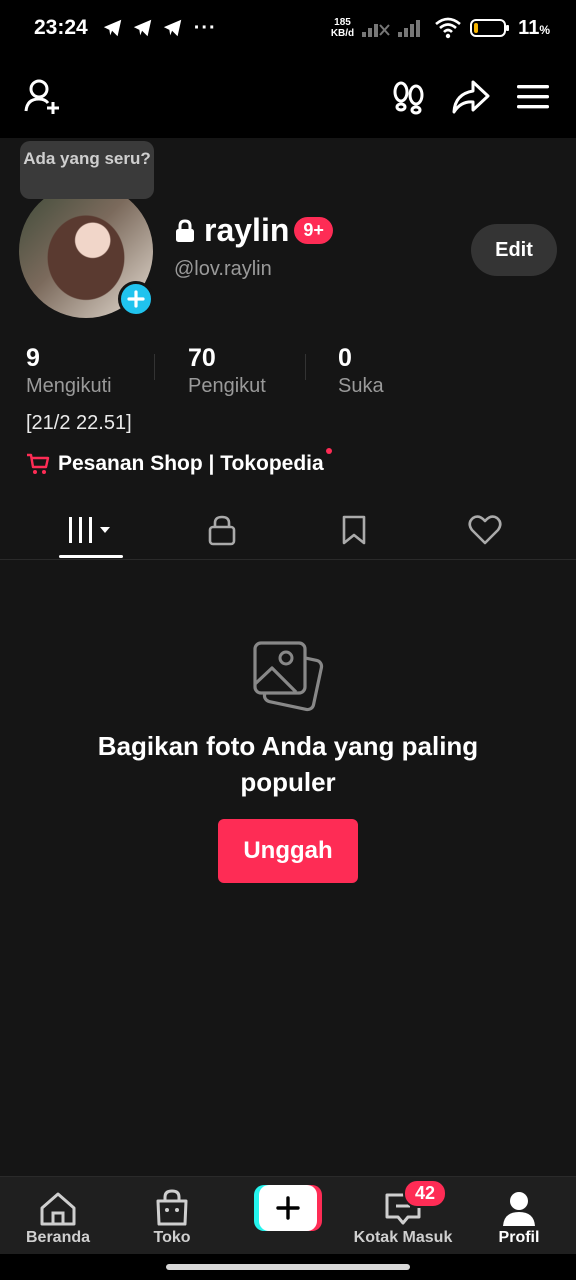 Image resolution: width=576 pixels, height=1280 pixels. What do you see at coordinates (69, 371) in the screenshot?
I see `stat-following: 9 Mengikuti` at bounding box center [69, 371].